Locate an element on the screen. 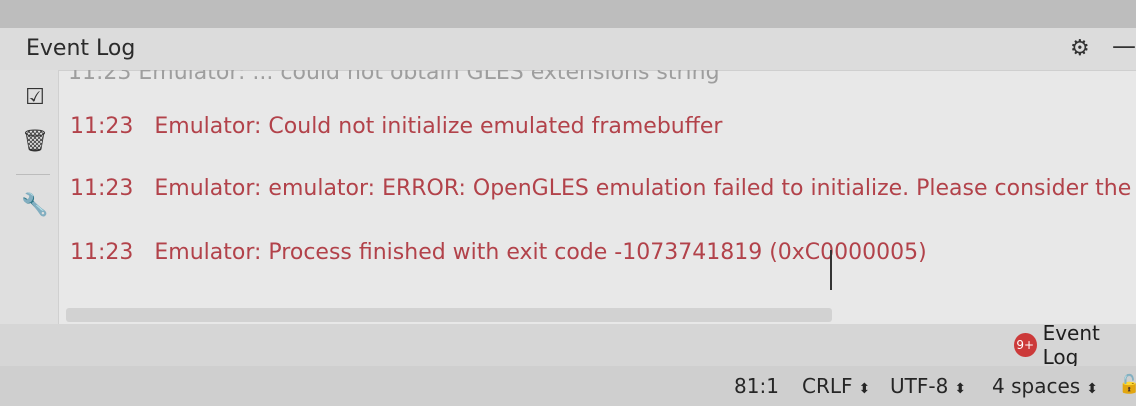 This screenshot has width=1136, height=406. lock-icon: 🔓 is located at coordinates (1127, 384).